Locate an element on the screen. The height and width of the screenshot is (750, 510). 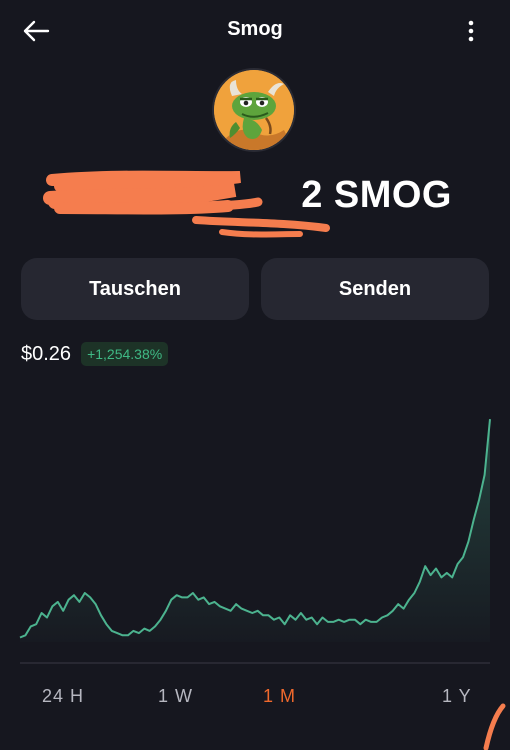
swap-button: Tauschen is located at coordinates (135, 289).